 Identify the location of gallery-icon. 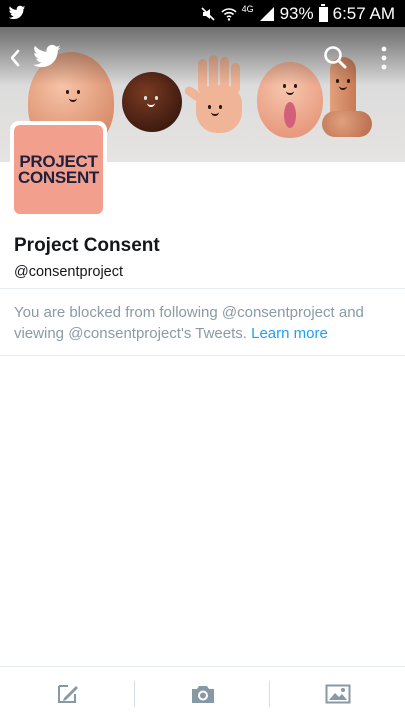
(337, 694).